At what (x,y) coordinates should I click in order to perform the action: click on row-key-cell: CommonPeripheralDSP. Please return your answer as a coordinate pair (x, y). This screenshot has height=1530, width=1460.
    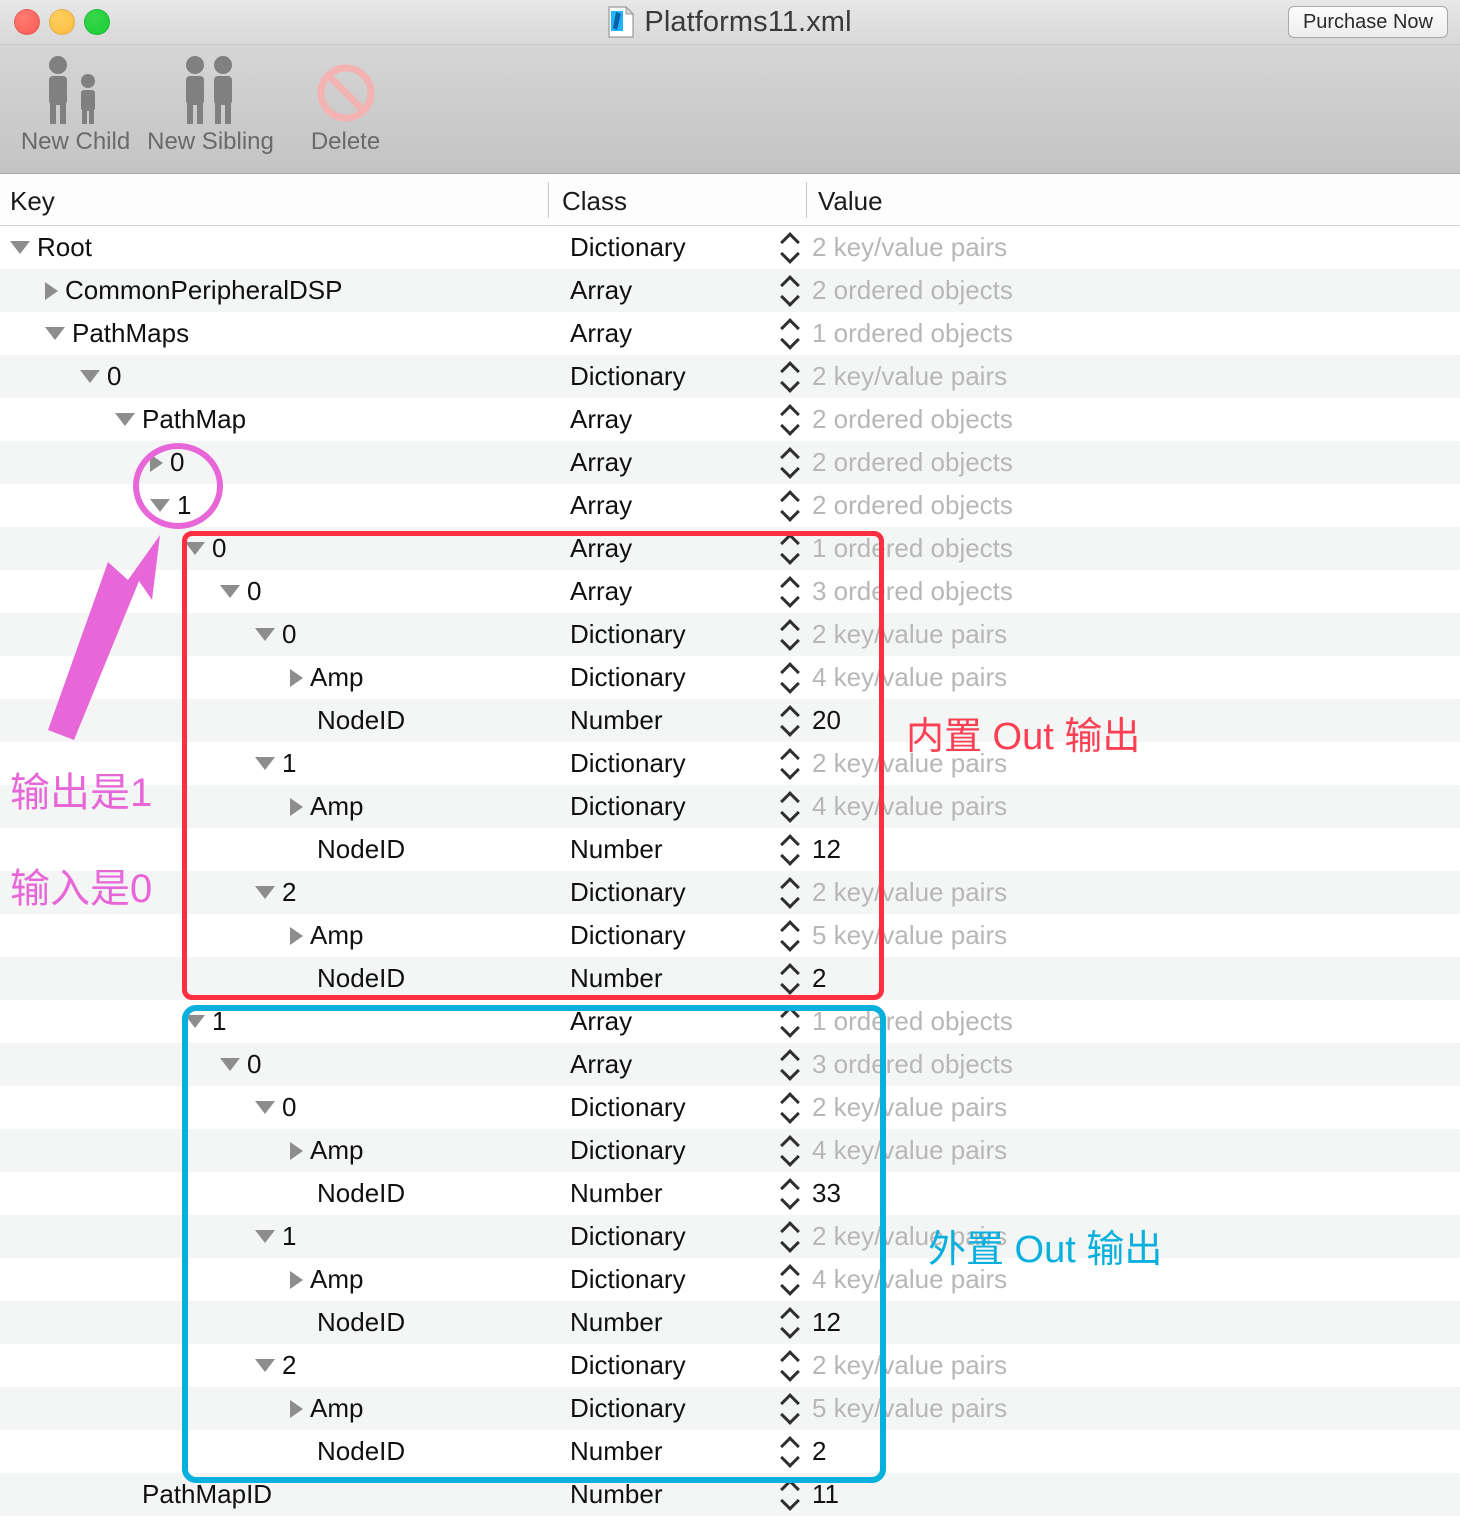
    Looking at the image, I should click on (193, 290).